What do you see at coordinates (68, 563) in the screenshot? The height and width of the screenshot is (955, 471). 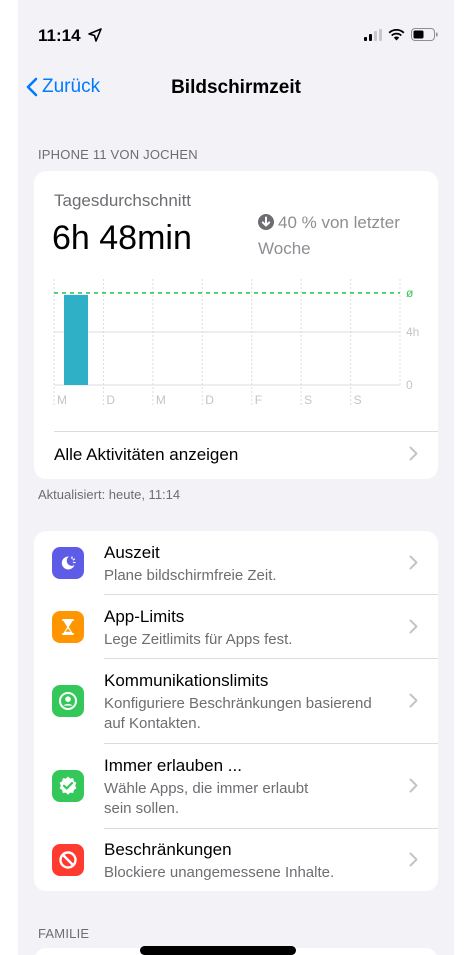 I see `downtime-icon` at bounding box center [68, 563].